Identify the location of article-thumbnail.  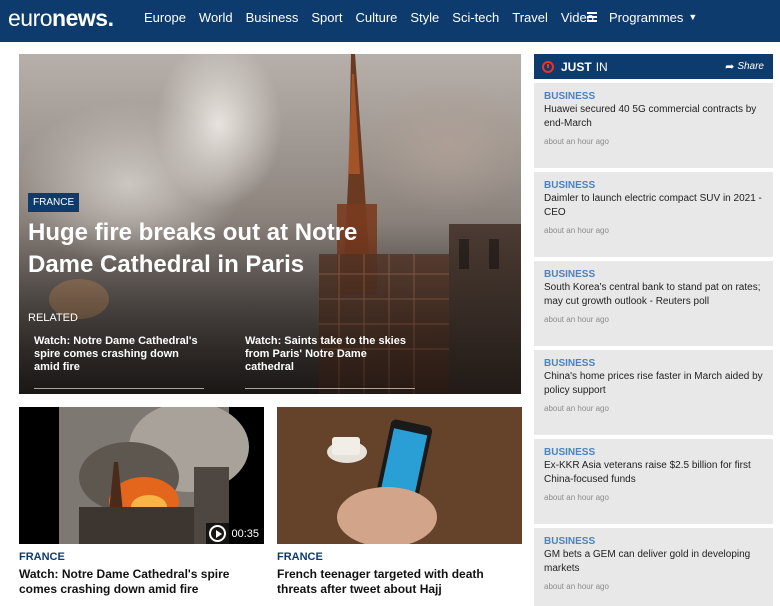
(399, 475).